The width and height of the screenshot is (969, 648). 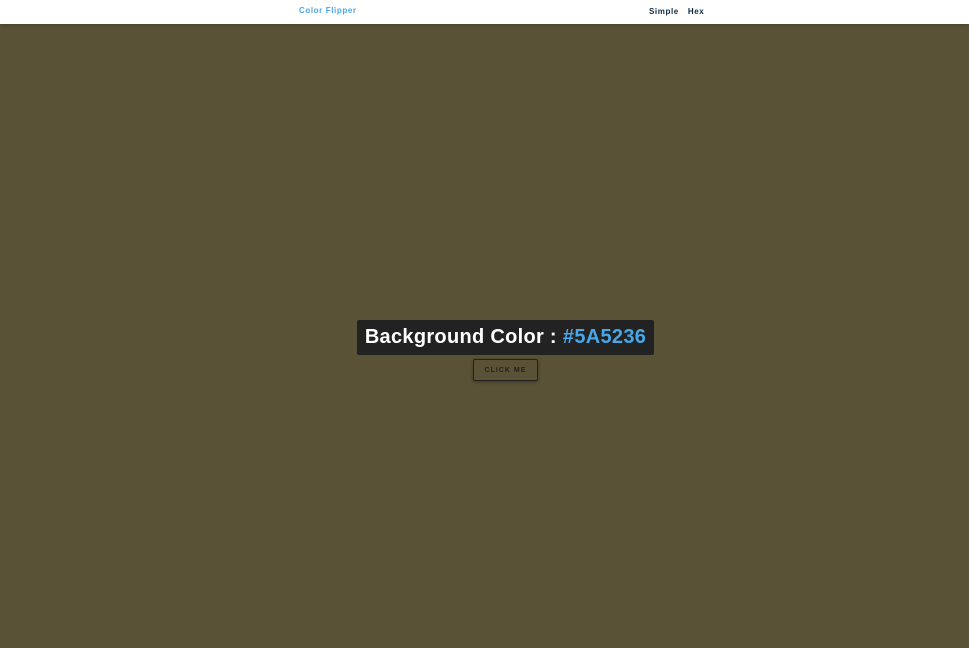 I want to click on click-me-button: CLICK ME, so click(x=505, y=370).